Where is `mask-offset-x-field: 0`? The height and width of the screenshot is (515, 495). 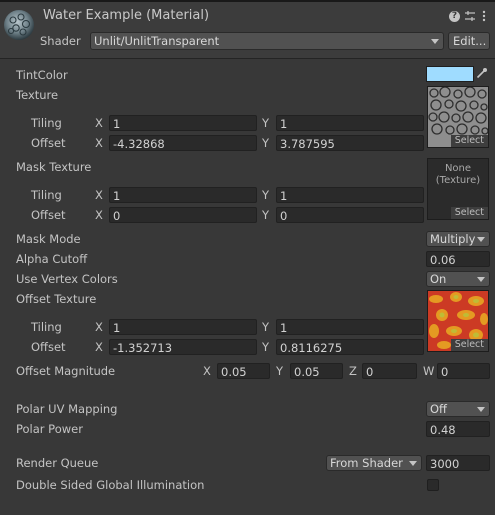
mask-offset-x-field: 0 is located at coordinates (183, 215).